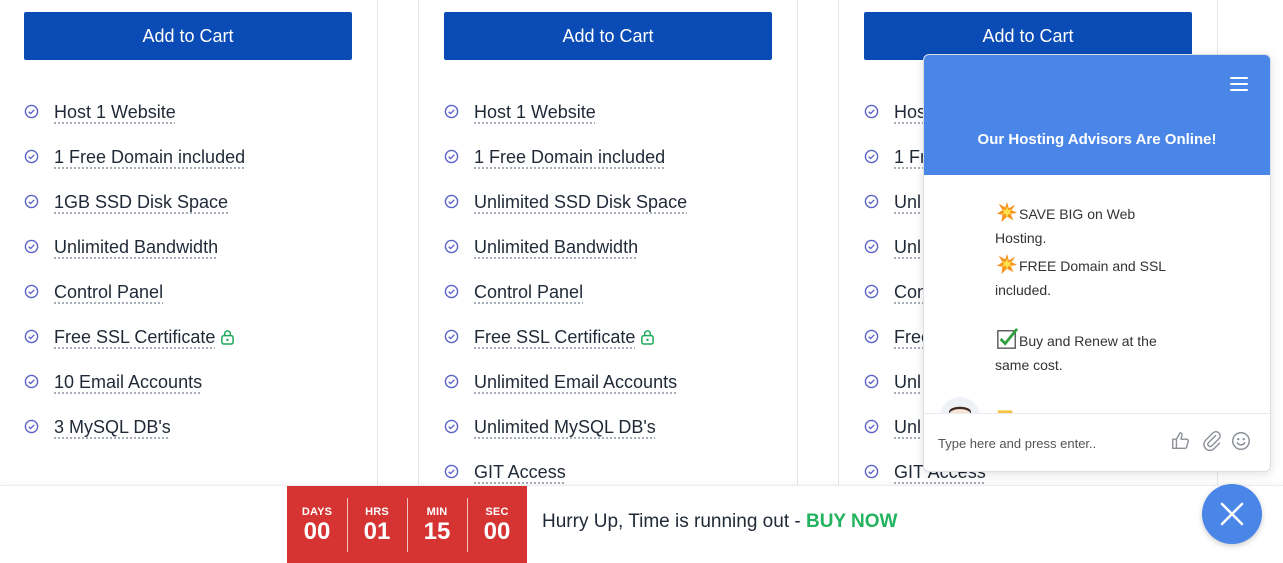 Image resolution: width=1283 pixels, height=563 pixels. What do you see at coordinates (520, 472) in the screenshot?
I see `feature-label: GIT Access` at bounding box center [520, 472].